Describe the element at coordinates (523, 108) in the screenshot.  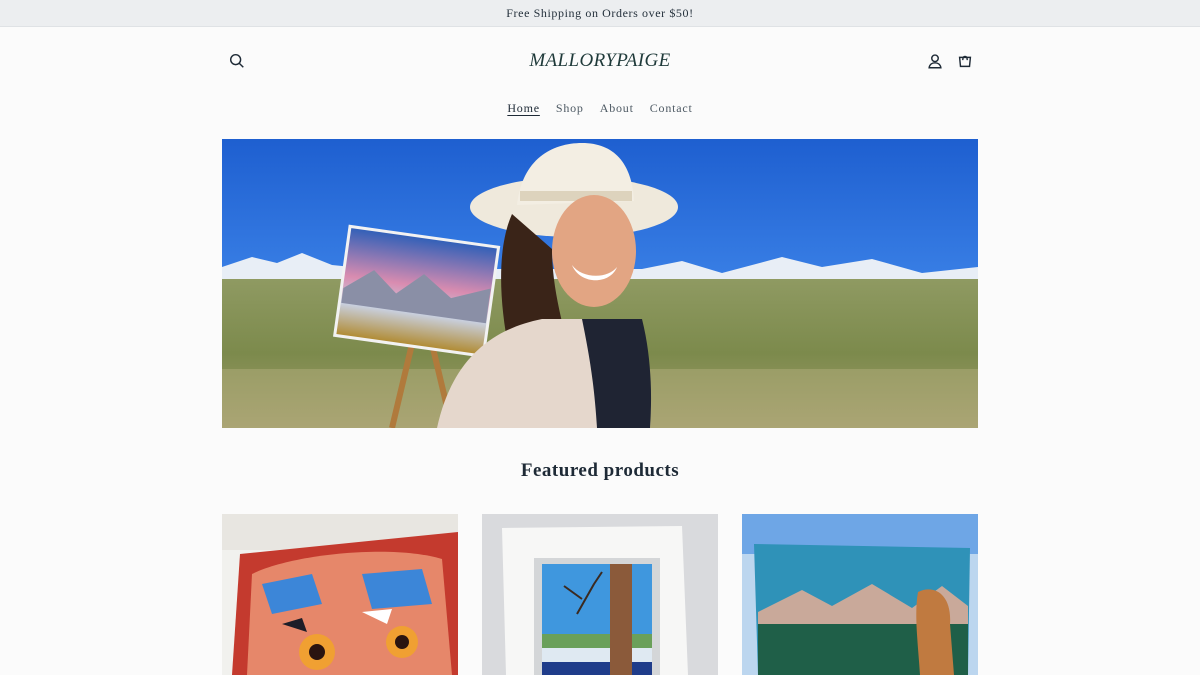
I see `nav-item-home: Home` at that location.